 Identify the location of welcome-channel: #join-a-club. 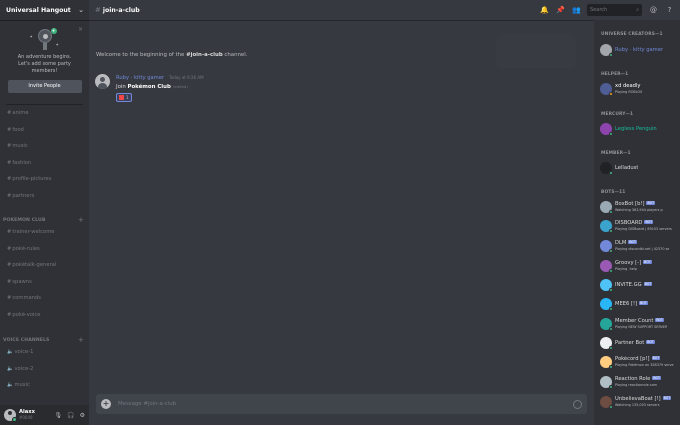
(204, 55).